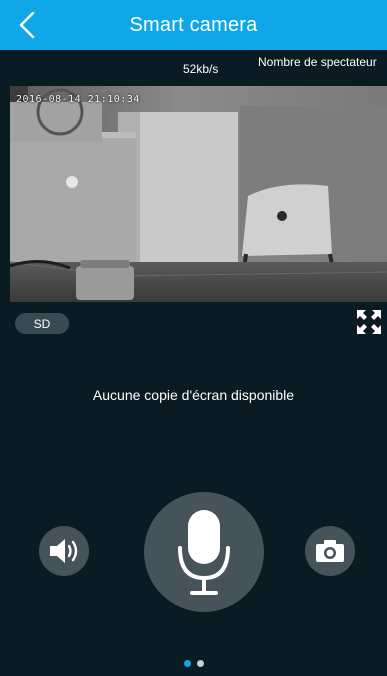 The image size is (387, 676). I want to click on fullscreen-button, so click(369, 322).